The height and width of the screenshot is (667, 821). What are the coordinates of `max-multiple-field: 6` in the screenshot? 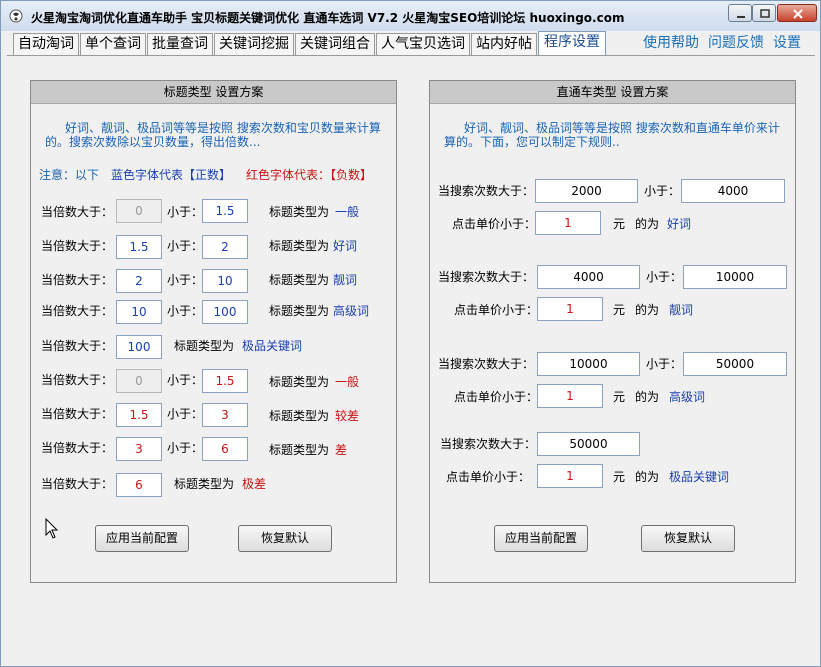 It's located at (225, 449).